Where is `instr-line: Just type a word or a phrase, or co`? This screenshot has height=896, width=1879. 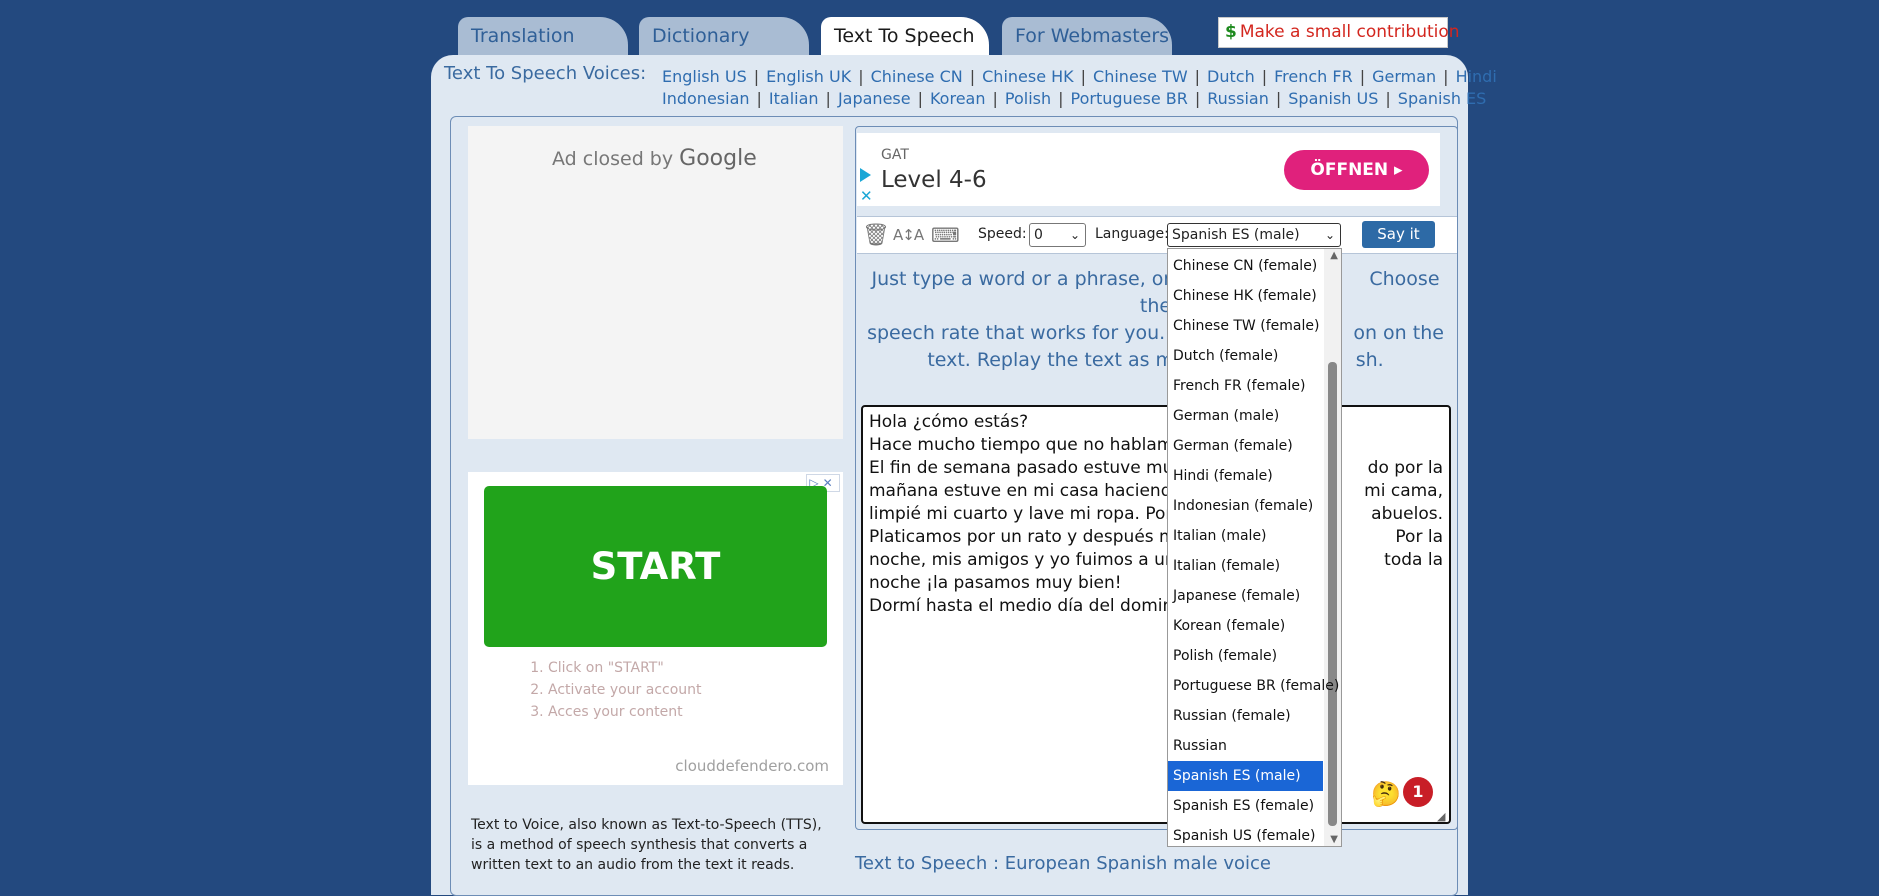 instr-line: Just type a word or a phrase, or co is located at coordinates (1035, 279).